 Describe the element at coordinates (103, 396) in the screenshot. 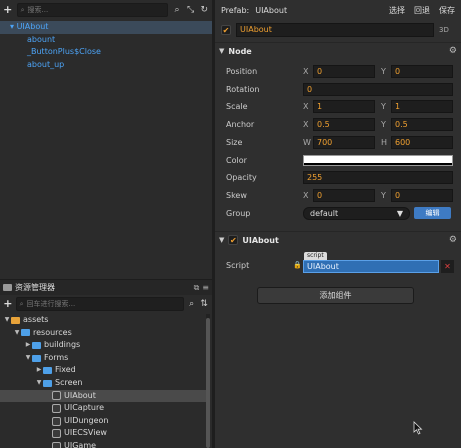

I see `asset-row: UIAbout` at that location.